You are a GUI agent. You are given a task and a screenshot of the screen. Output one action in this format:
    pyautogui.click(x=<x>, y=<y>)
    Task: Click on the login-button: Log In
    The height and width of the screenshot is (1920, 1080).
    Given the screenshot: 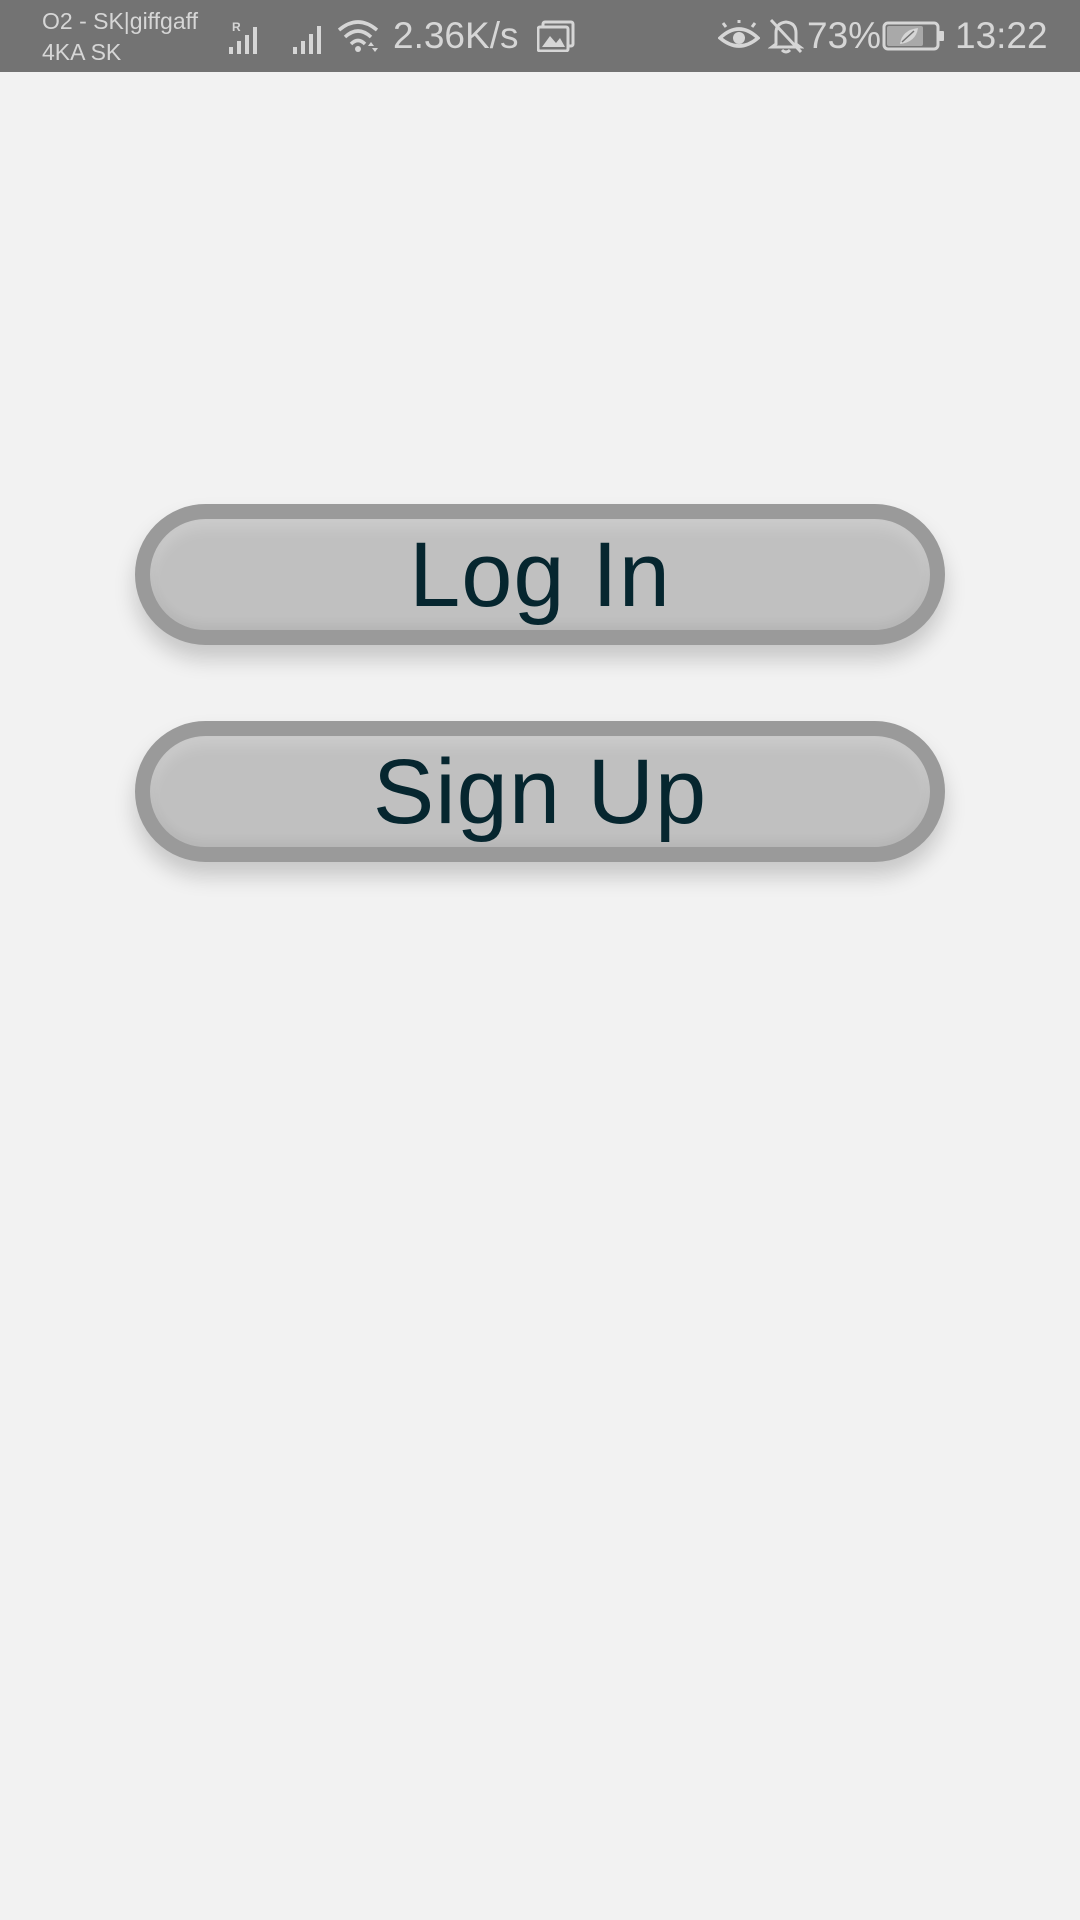 What is the action you would take?
    pyautogui.click(x=540, y=574)
    